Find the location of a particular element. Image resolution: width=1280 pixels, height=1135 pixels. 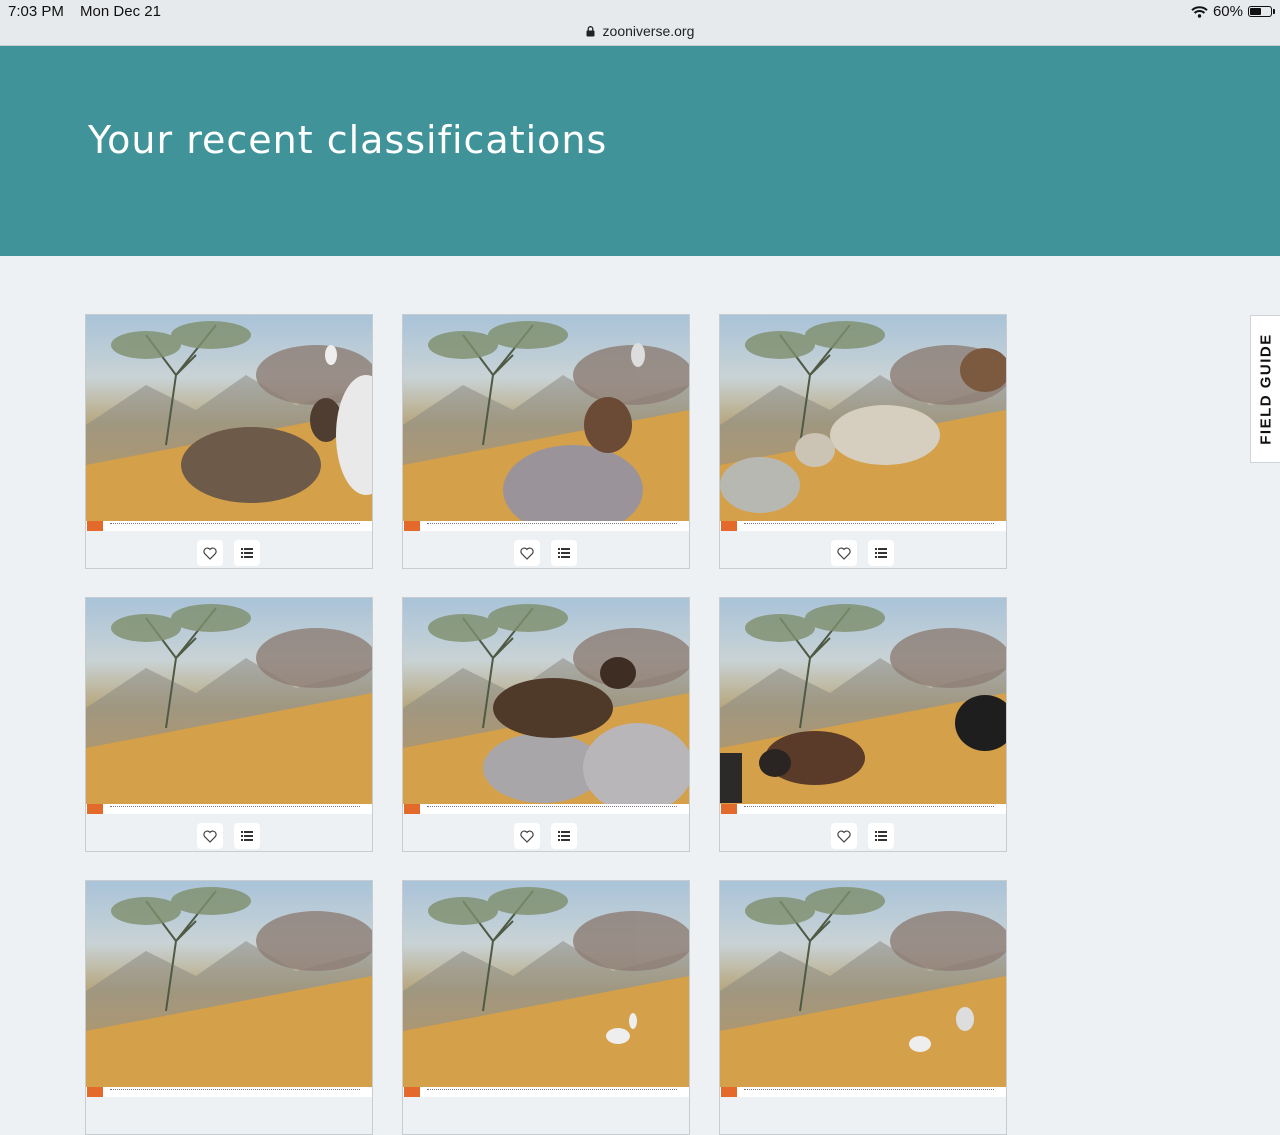

lock-icon is located at coordinates (590, 31).